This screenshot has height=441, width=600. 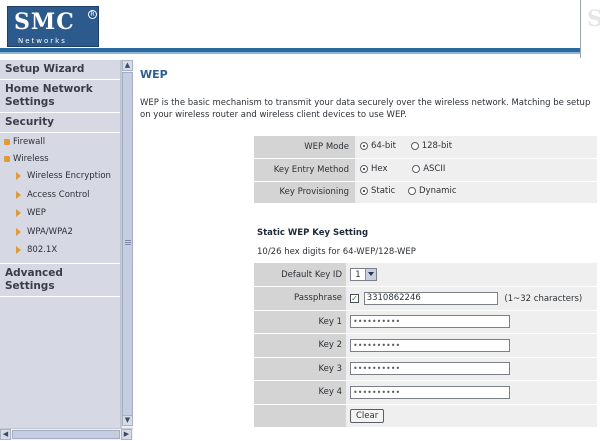 What do you see at coordinates (60, 250) in the screenshot?
I see `sidebar-item-802-1x: 802.1X` at bounding box center [60, 250].